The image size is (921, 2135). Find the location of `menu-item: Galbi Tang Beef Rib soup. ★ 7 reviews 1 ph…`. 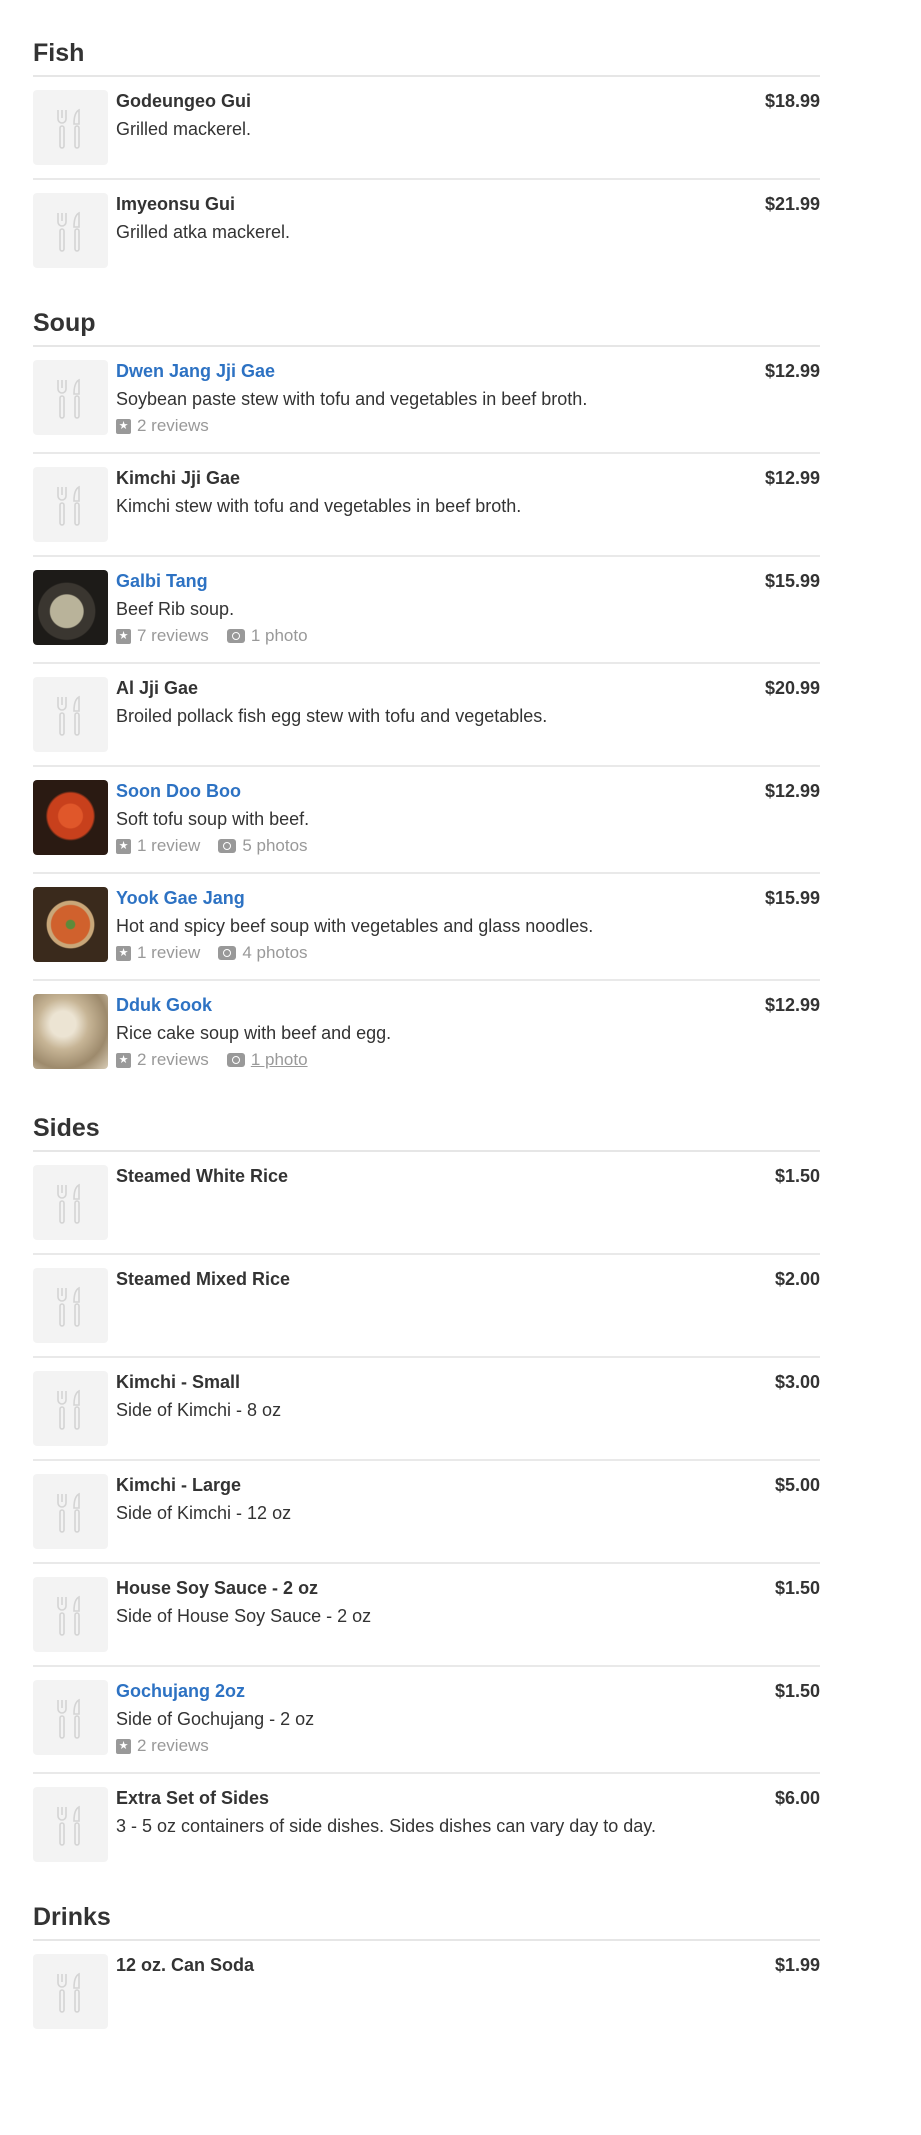

menu-item: Galbi Tang Beef Rib soup. ★ 7 reviews 1 ph… is located at coordinates (426, 610).